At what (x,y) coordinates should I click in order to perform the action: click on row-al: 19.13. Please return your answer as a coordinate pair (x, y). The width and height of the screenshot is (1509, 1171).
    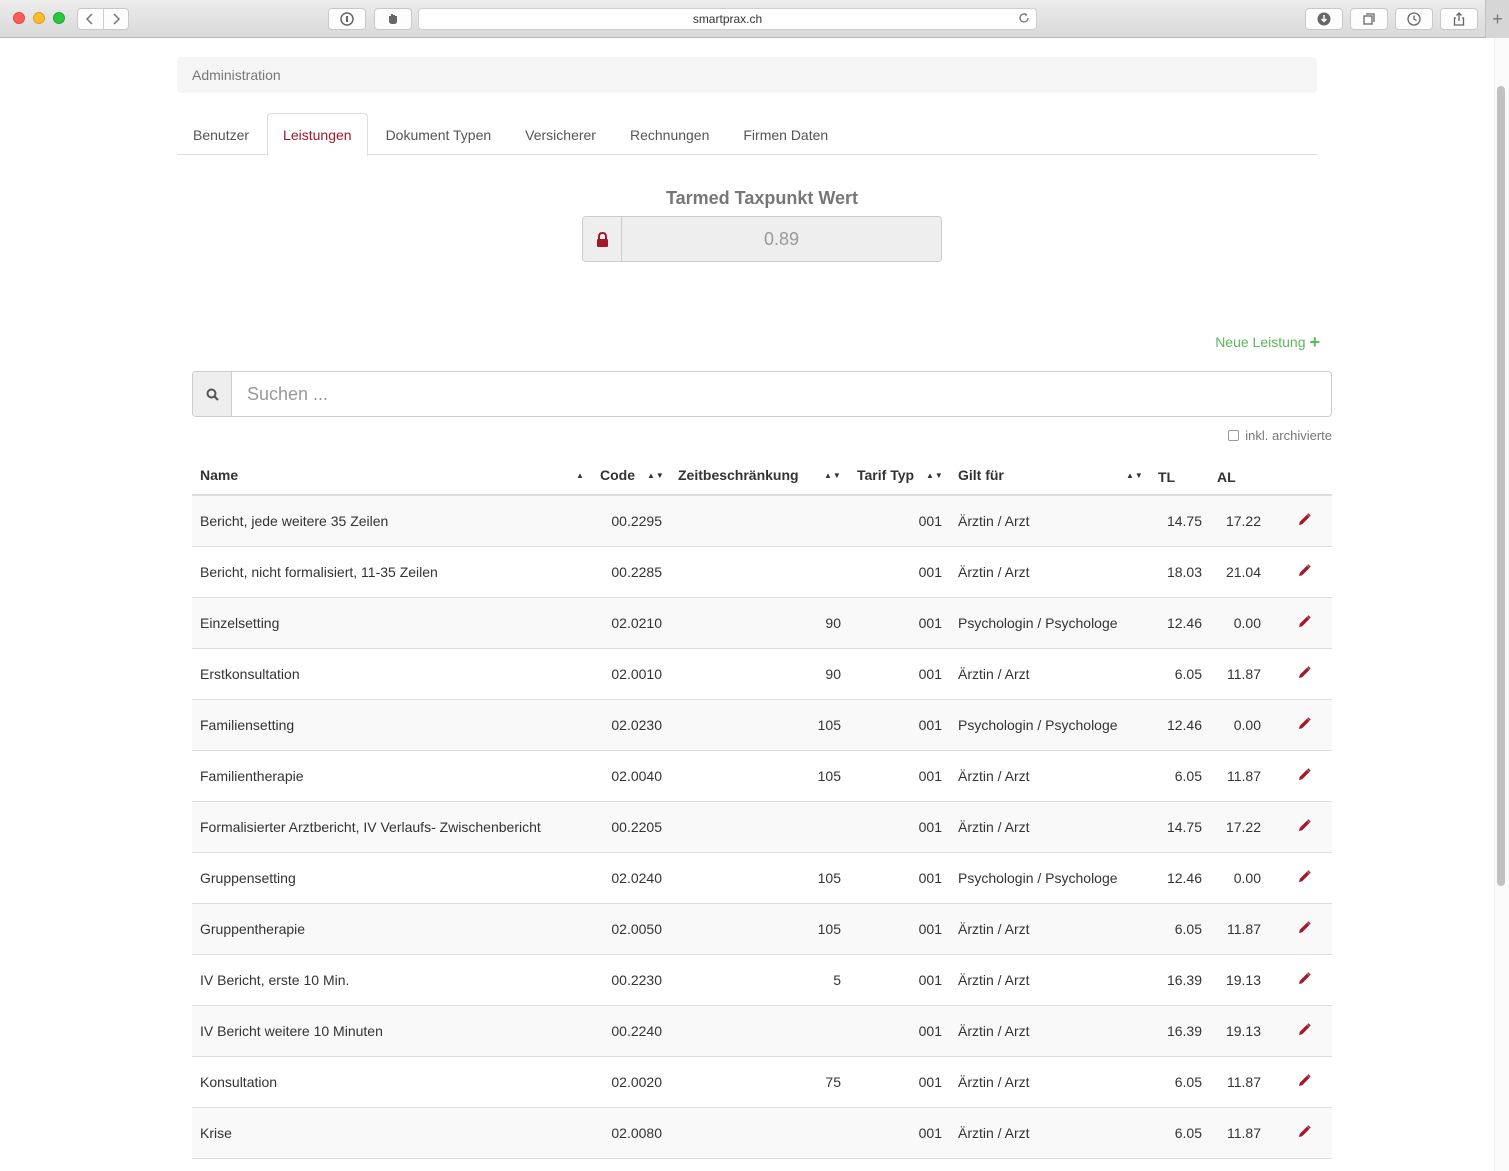
    Looking at the image, I should click on (1243, 980).